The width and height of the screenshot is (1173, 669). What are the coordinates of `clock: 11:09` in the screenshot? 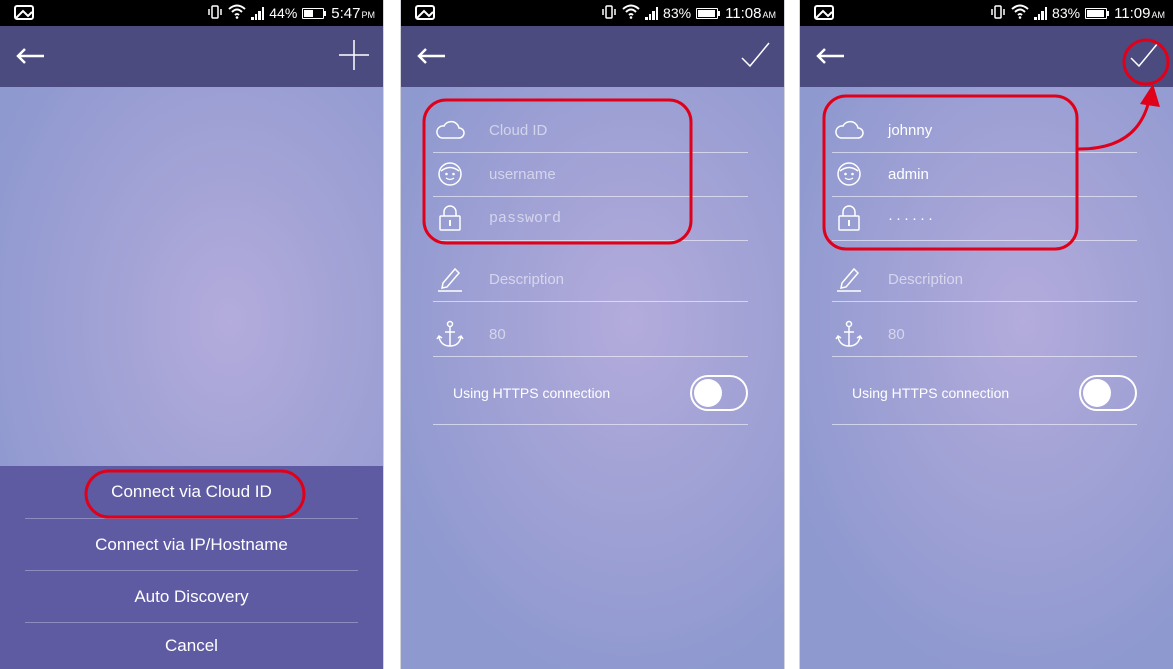 It's located at (1132, 13).